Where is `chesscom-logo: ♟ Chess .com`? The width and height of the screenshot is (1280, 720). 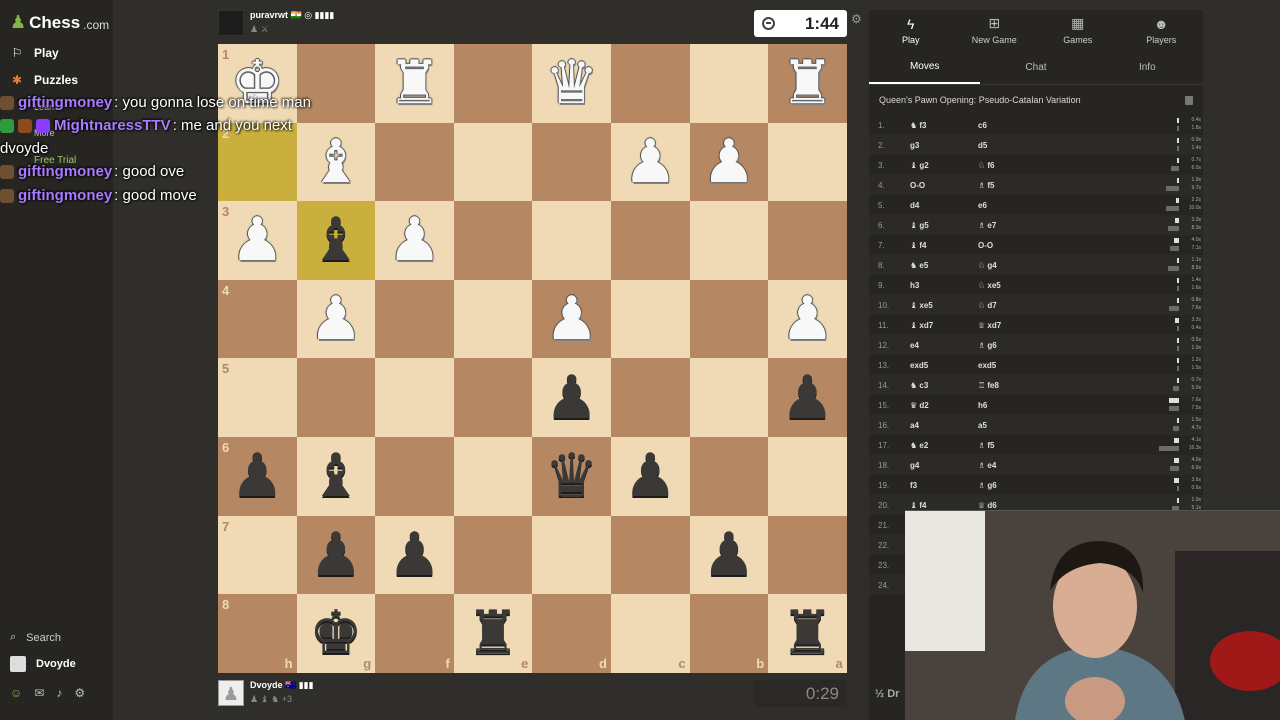 chesscom-logo: ♟ Chess .com is located at coordinates (59, 22).